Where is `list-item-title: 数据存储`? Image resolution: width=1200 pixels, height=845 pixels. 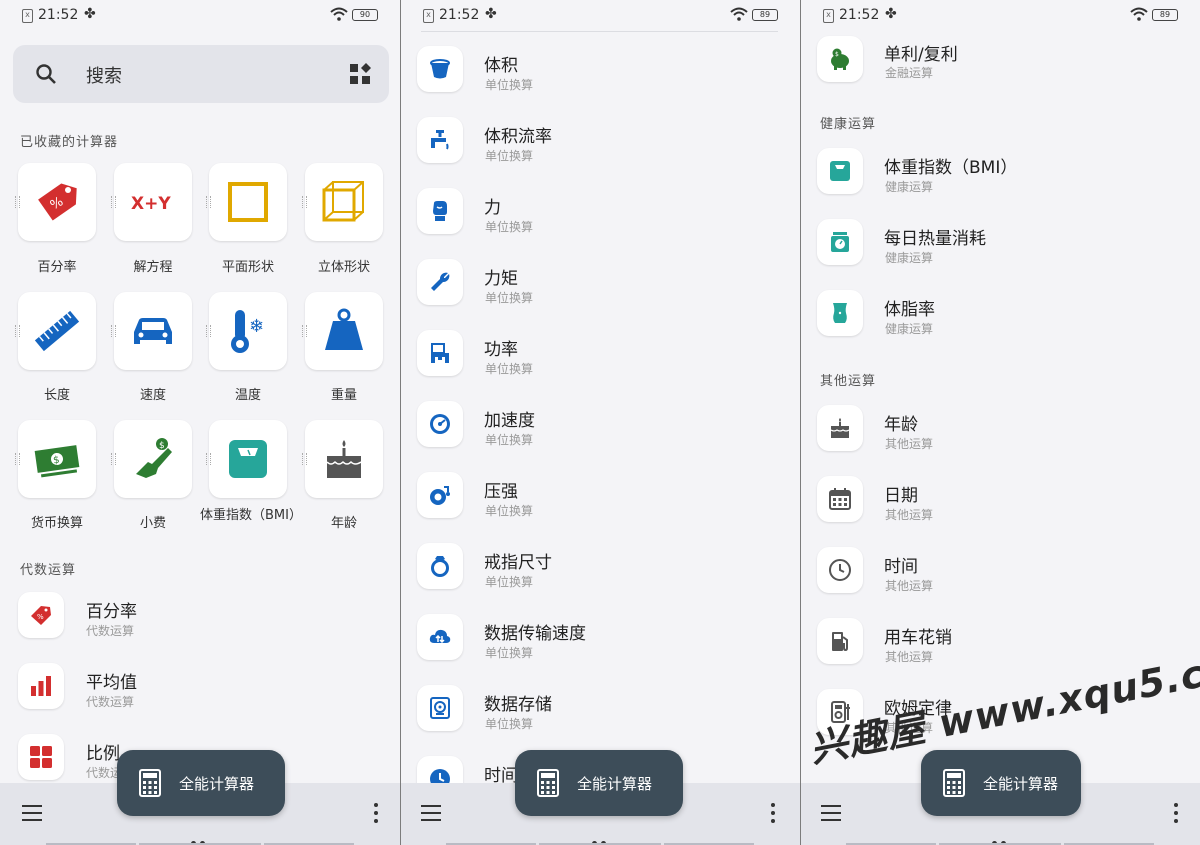 list-item-title: 数据存储 is located at coordinates (518, 705).